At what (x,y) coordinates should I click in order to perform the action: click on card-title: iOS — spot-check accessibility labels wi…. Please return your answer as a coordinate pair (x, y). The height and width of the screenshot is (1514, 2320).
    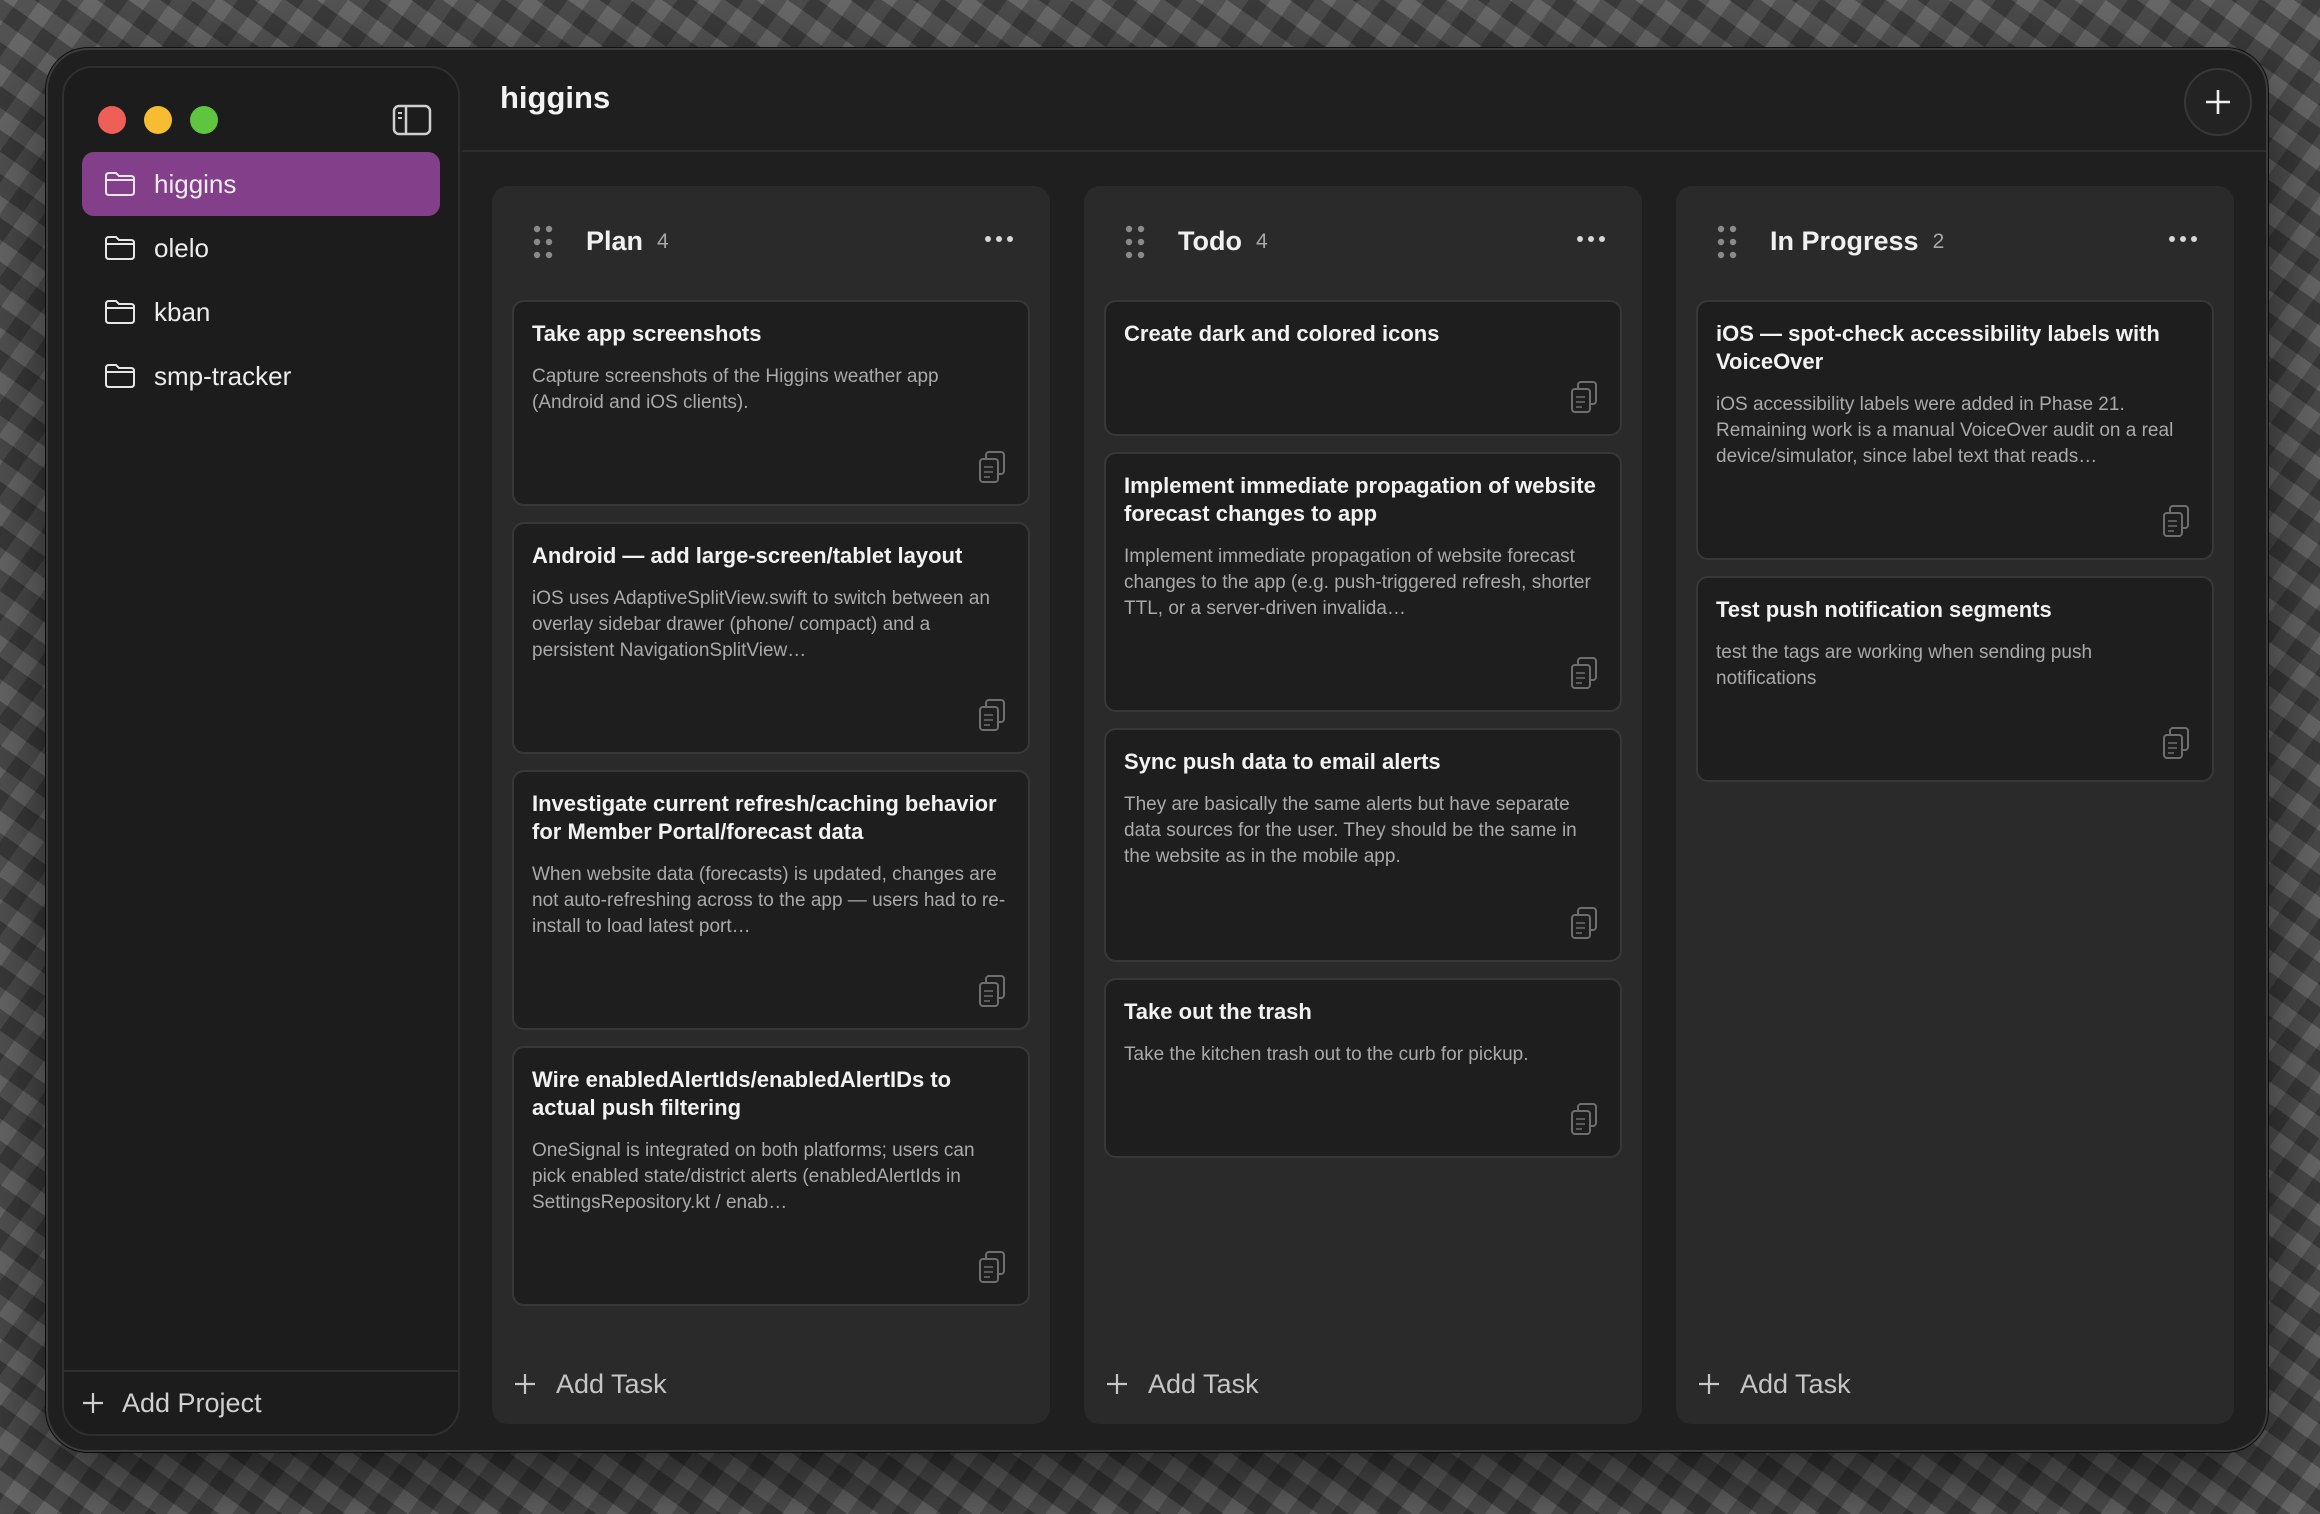
    Looking at the image, I should click on (1938, 347).